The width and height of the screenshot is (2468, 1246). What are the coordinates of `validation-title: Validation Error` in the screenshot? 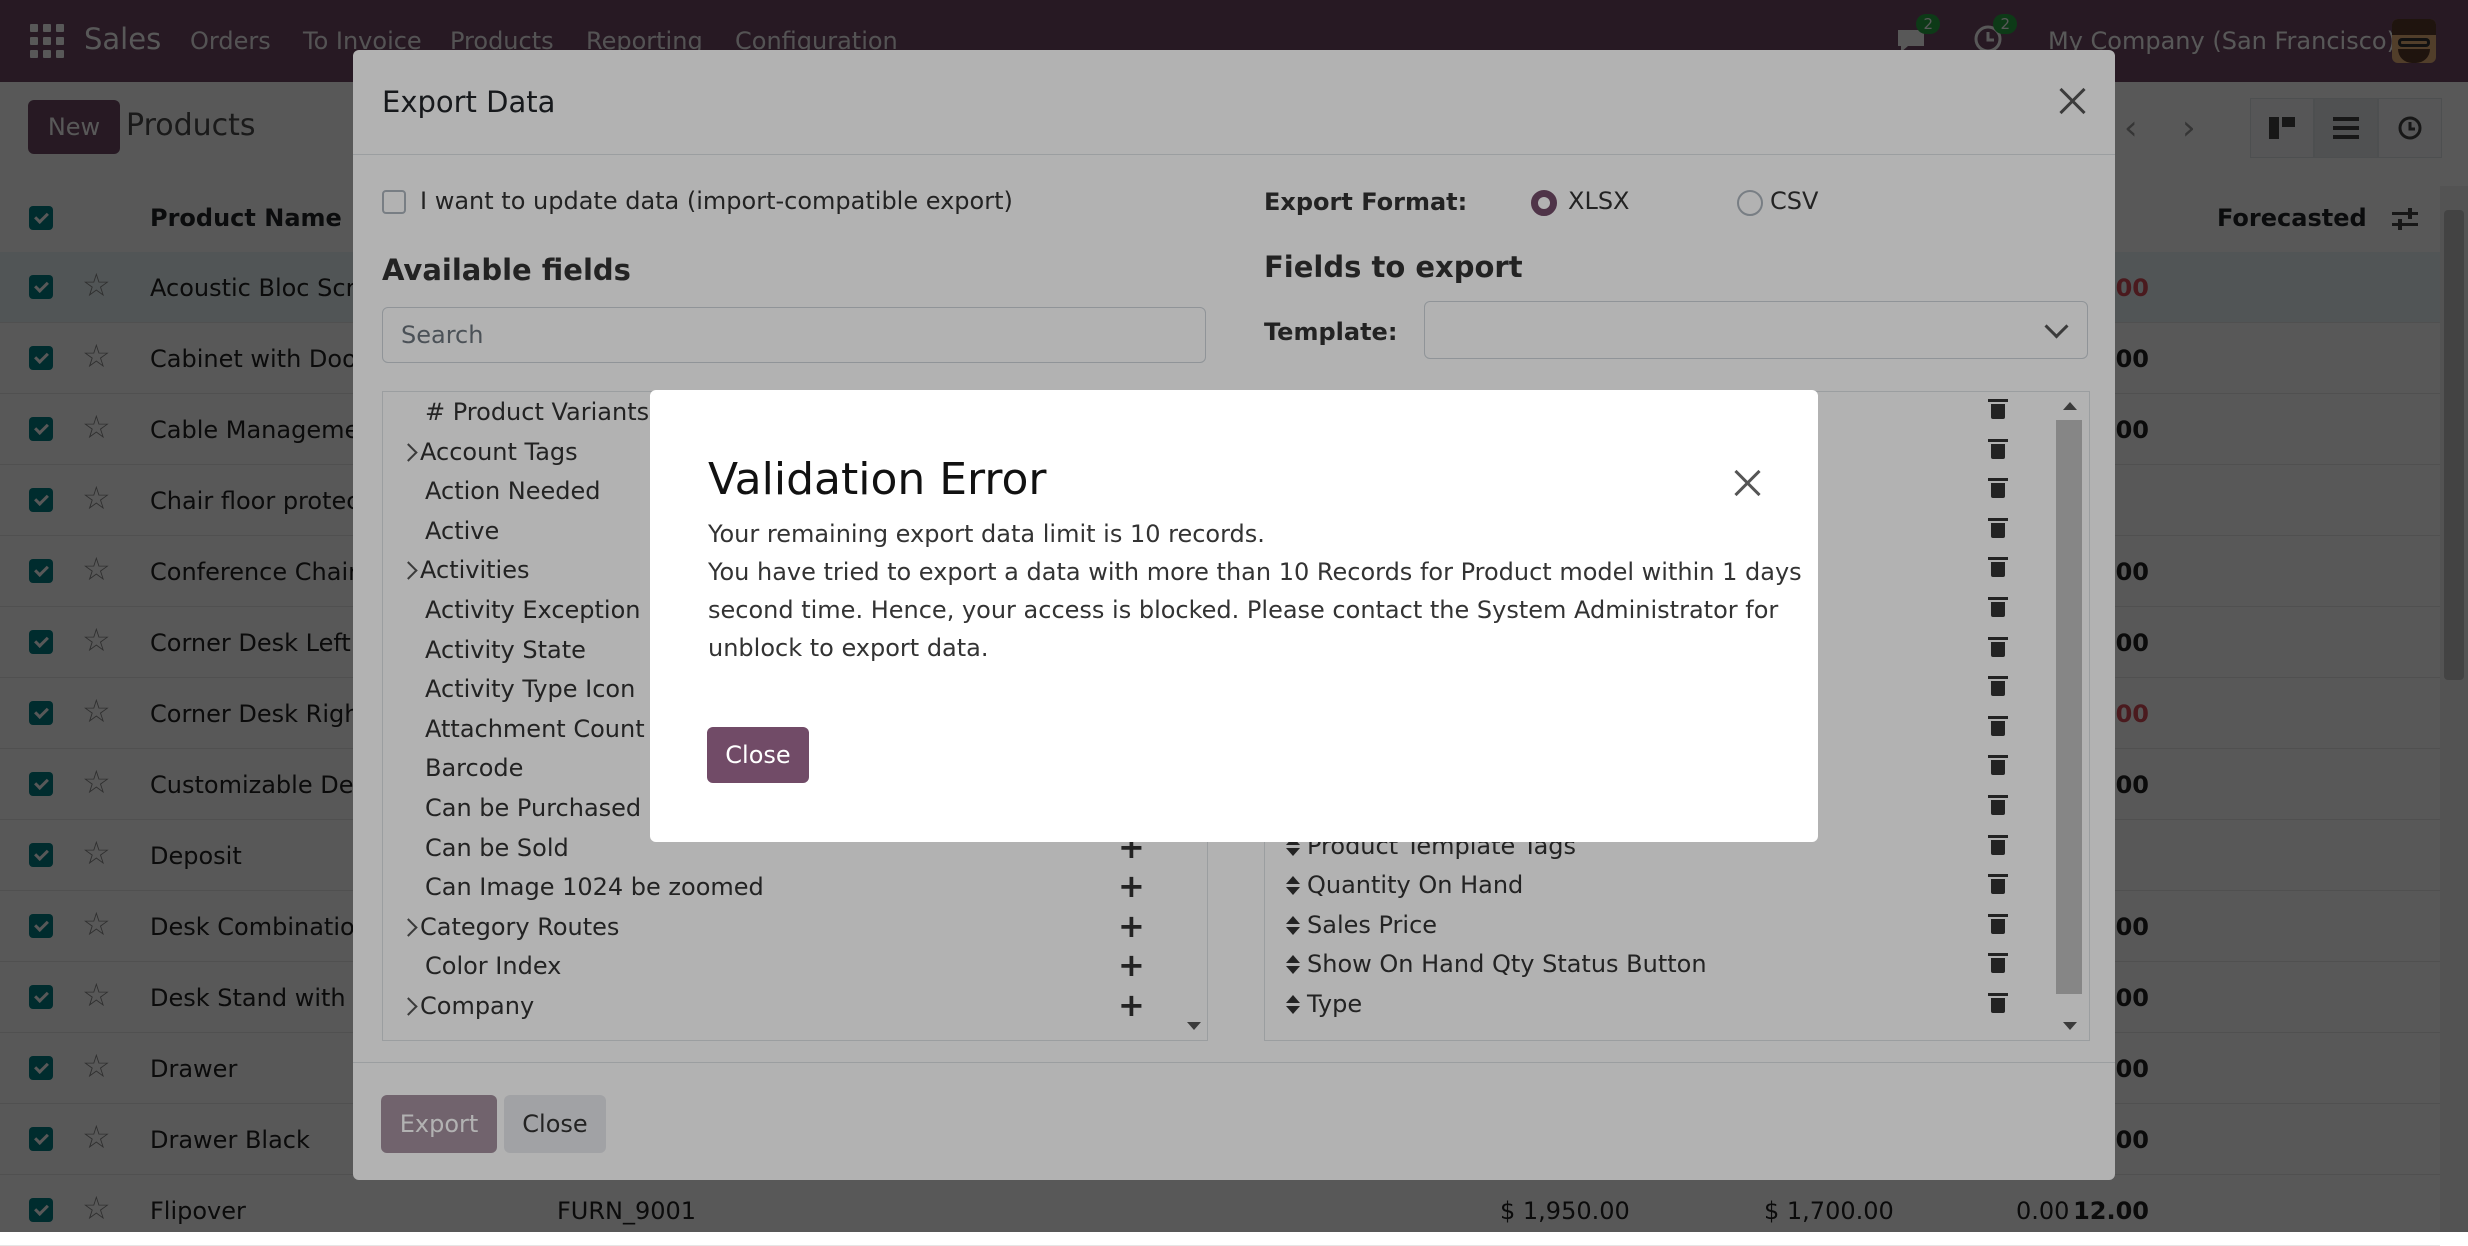 It's located at (877, 479).